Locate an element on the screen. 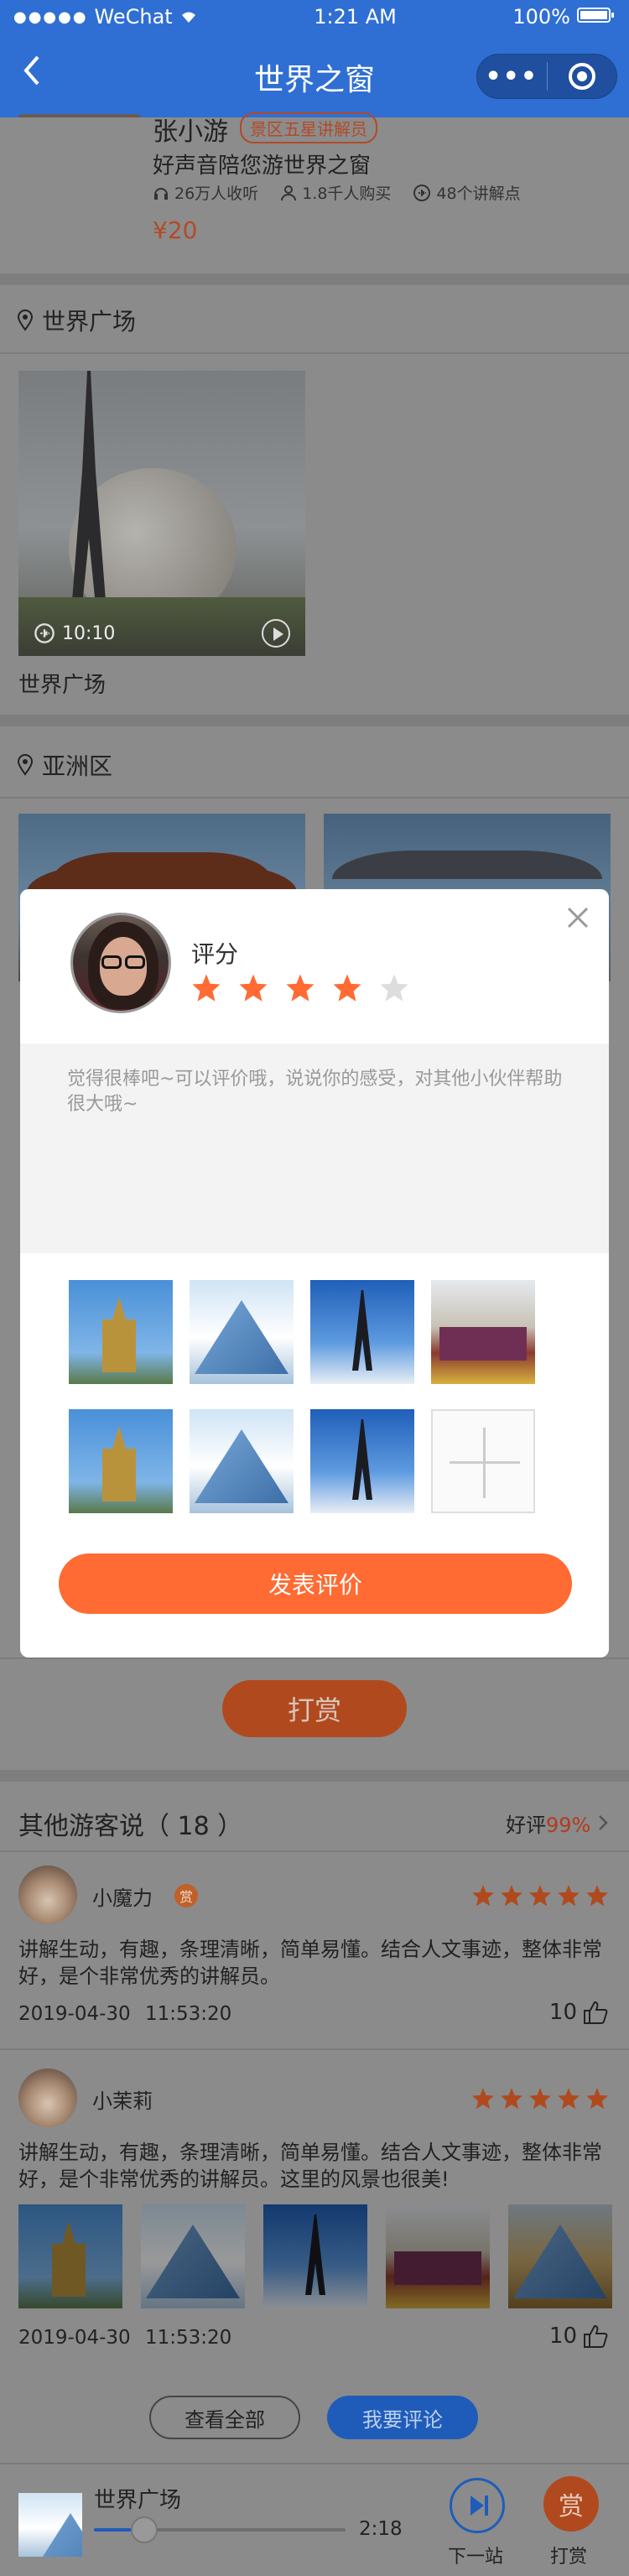  review-input is located at coordinates (319, 1100).